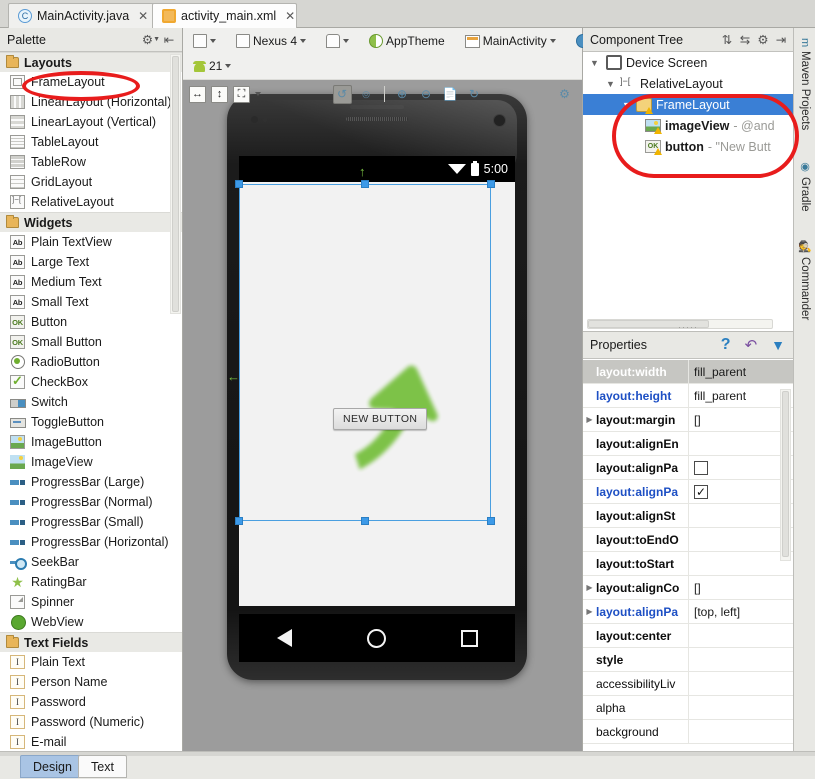 The image size is (815, 779). I want to click on palette-item-radiobutton: RadioButton, so click(91, 362).